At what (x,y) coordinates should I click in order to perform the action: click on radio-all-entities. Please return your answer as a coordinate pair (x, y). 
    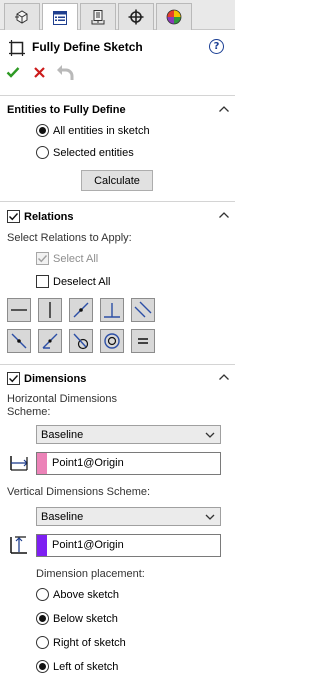
    Looking at the image, I should click on (42, 130).